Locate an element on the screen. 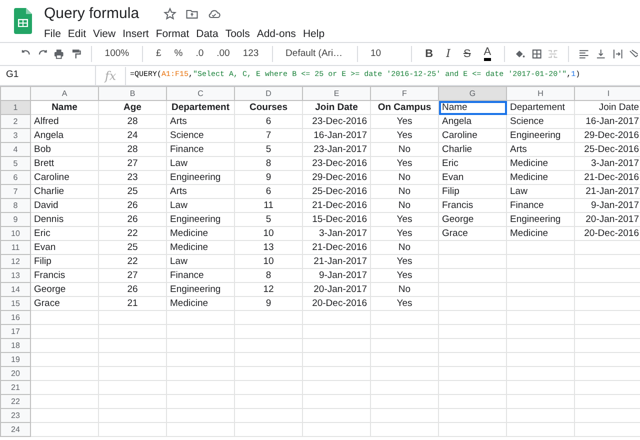 This screenshot has height=440, width=640. column-header: I is located at coordinates (607, 93).